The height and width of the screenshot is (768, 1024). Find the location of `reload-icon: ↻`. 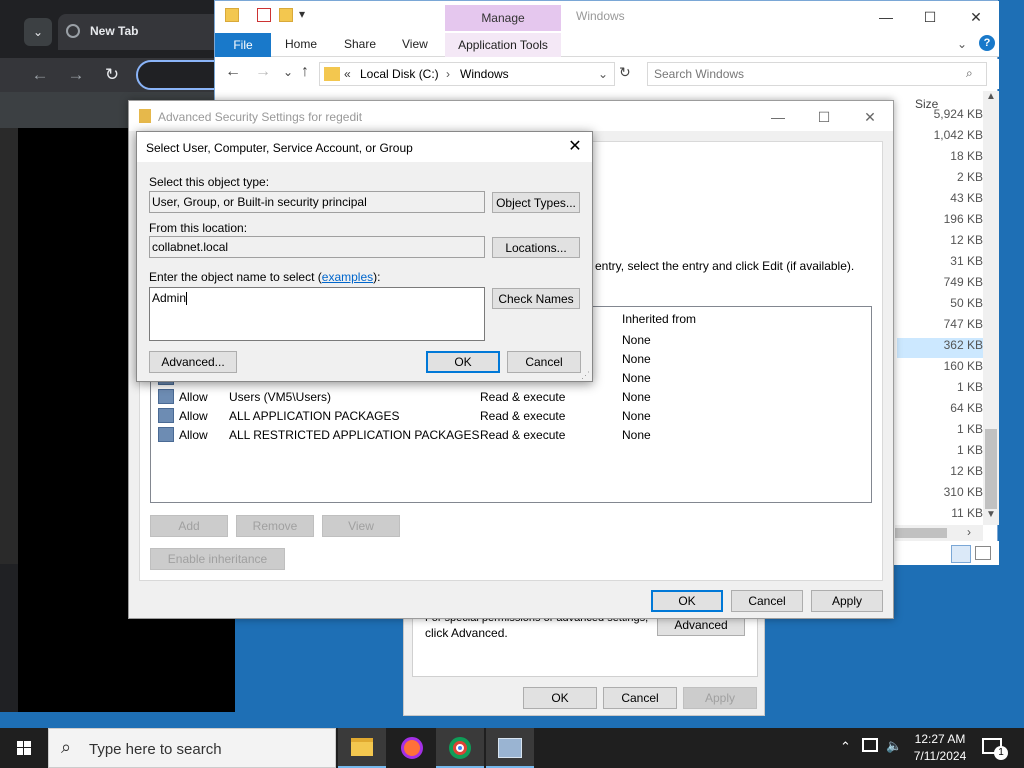

reload-icon: ↻ is located at coordinates (112, 75).